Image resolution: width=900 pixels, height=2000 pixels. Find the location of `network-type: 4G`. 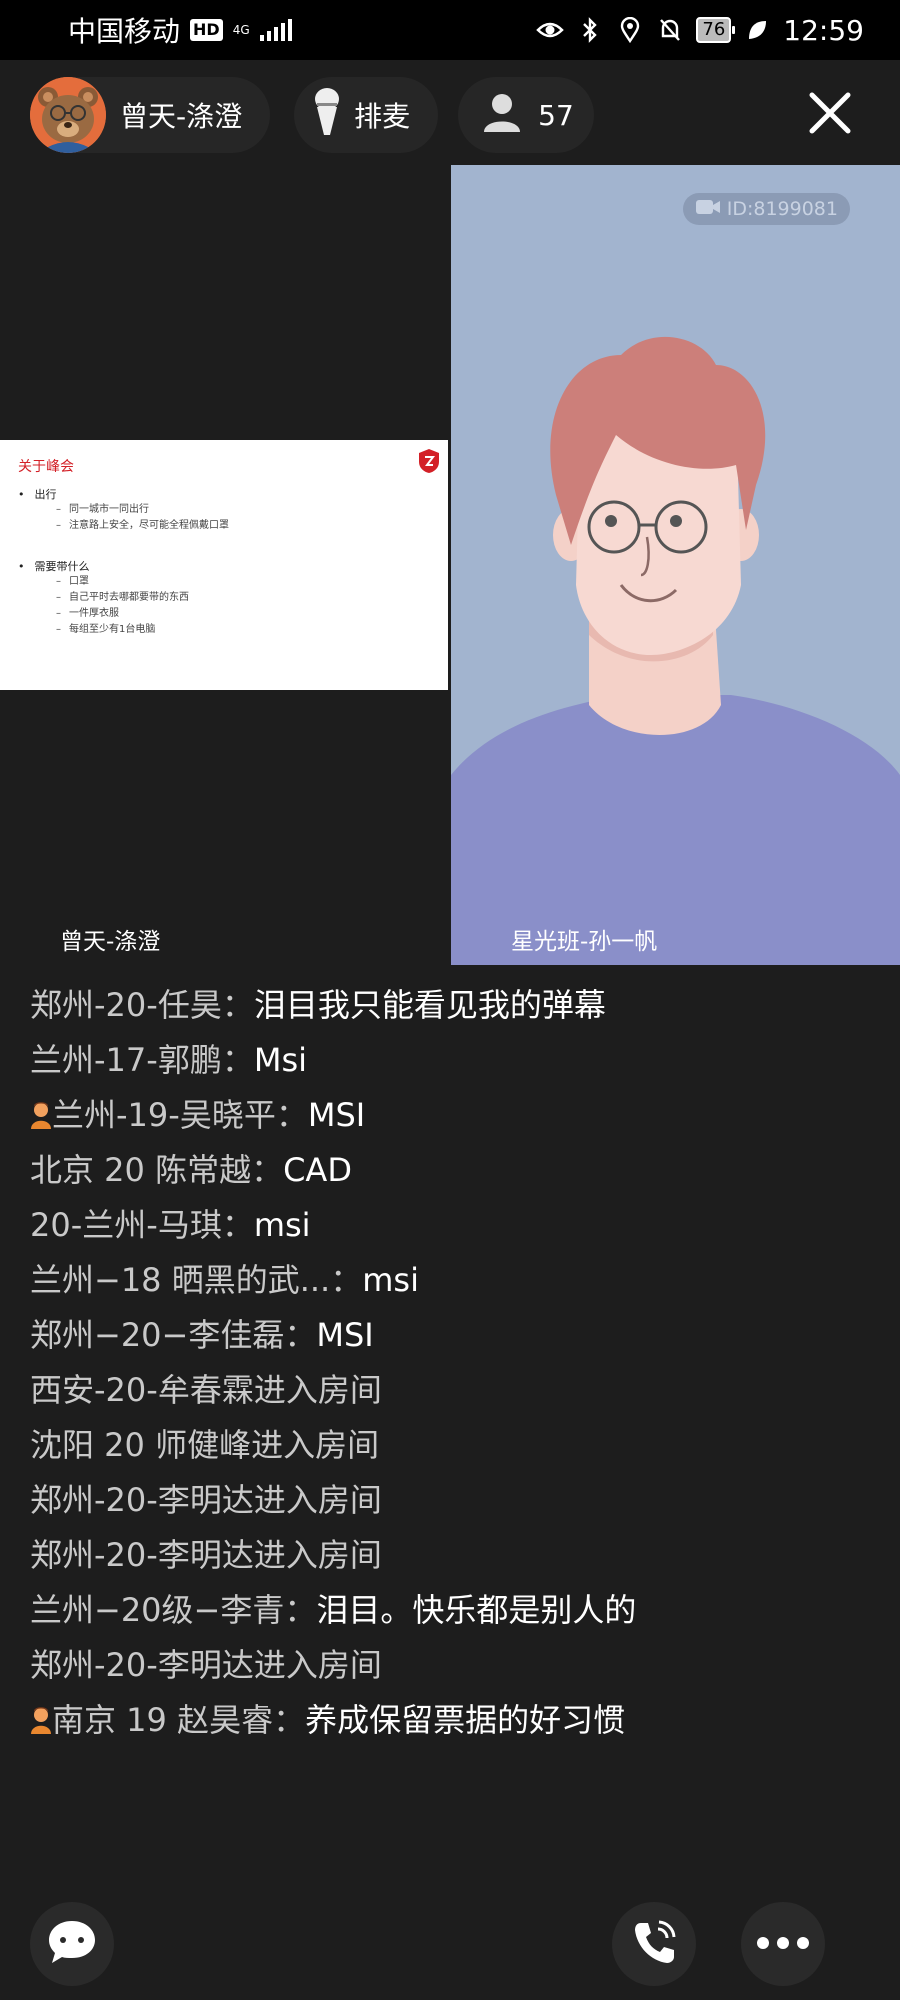

network-type: 4G is located at coordinates (241, 30).